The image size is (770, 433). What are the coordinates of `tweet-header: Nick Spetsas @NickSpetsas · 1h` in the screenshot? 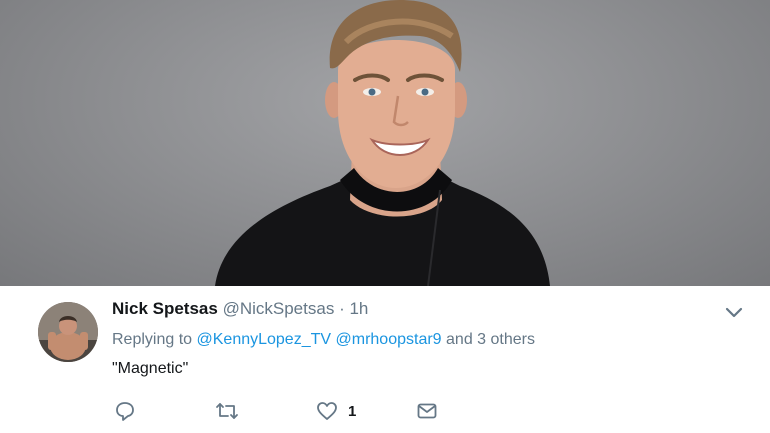 It's located at (240, 309).